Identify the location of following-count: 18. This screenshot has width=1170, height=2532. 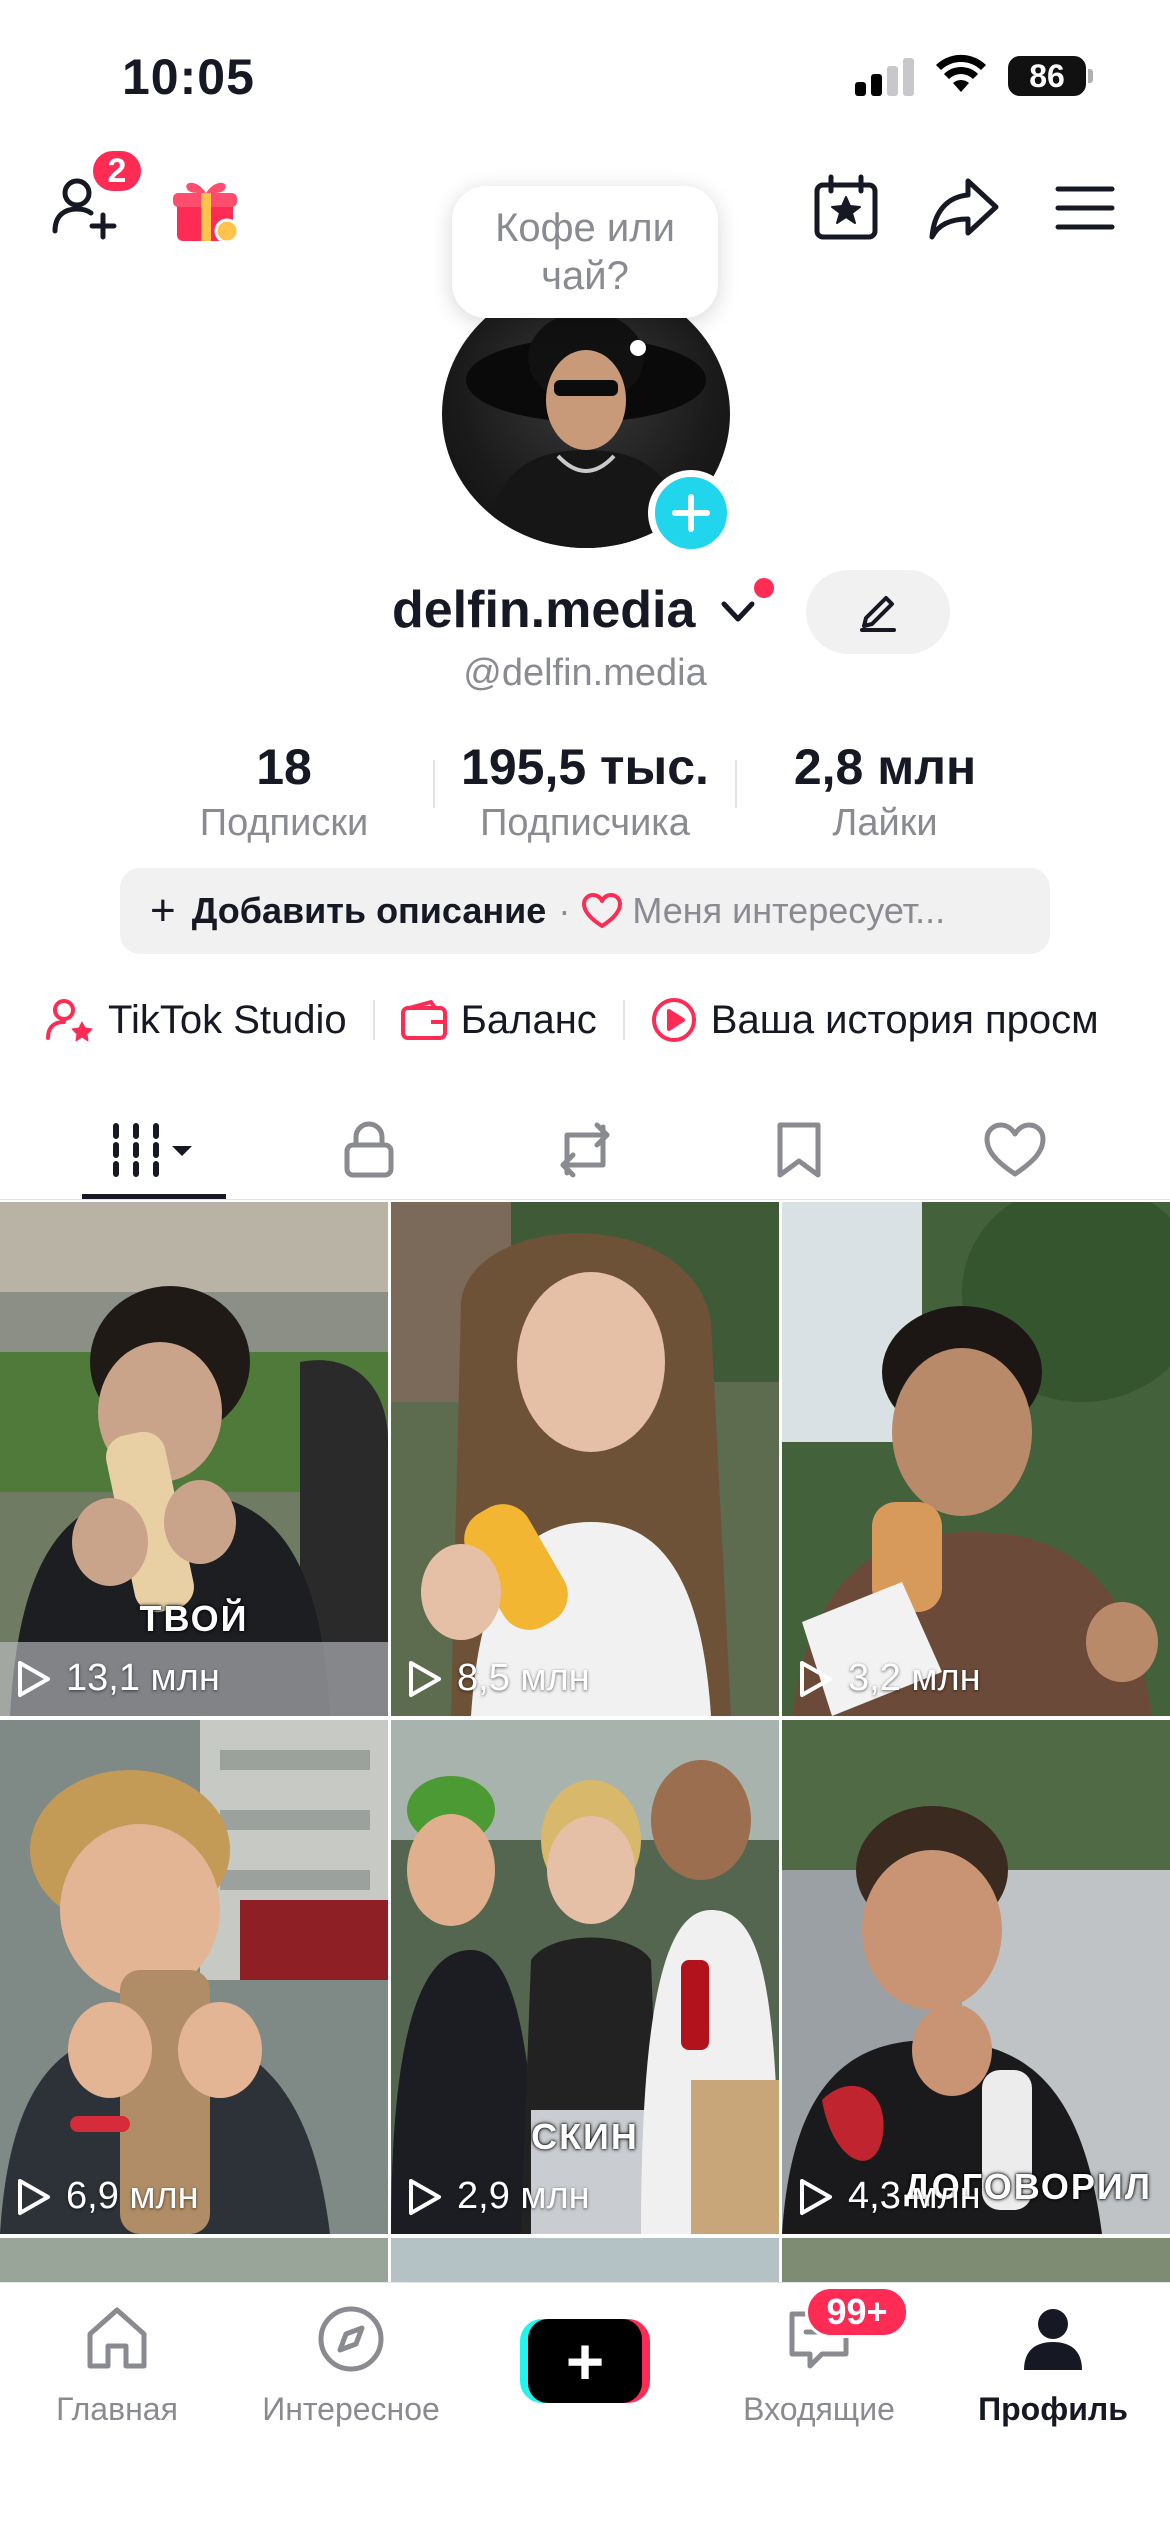
(284, 767).